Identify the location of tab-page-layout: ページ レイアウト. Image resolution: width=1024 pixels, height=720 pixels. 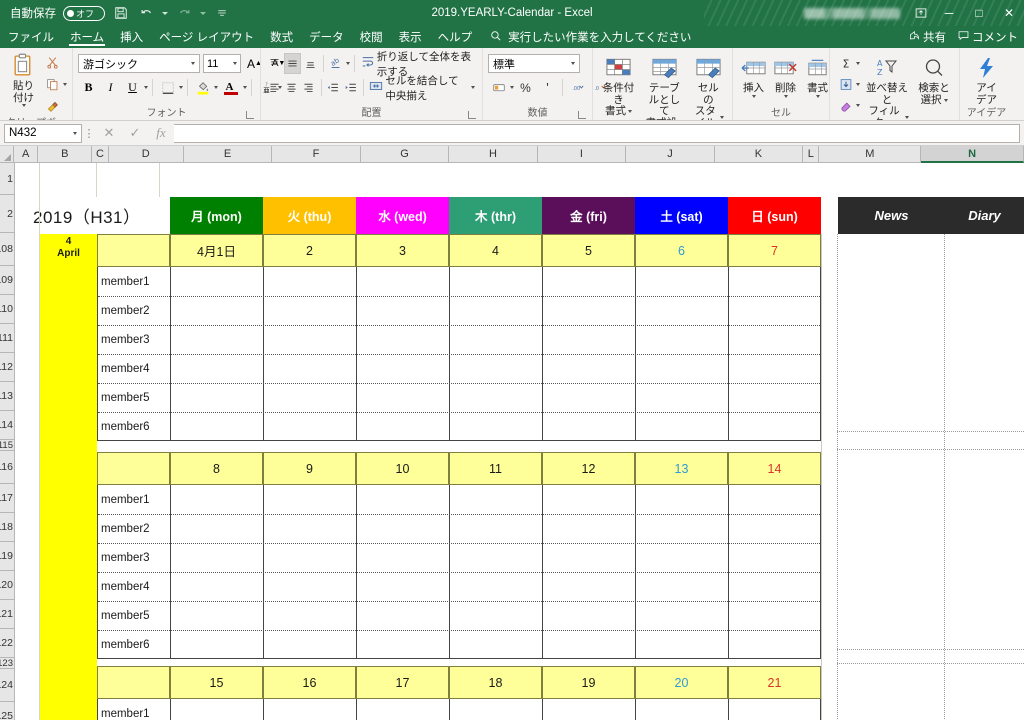
(206, 37).